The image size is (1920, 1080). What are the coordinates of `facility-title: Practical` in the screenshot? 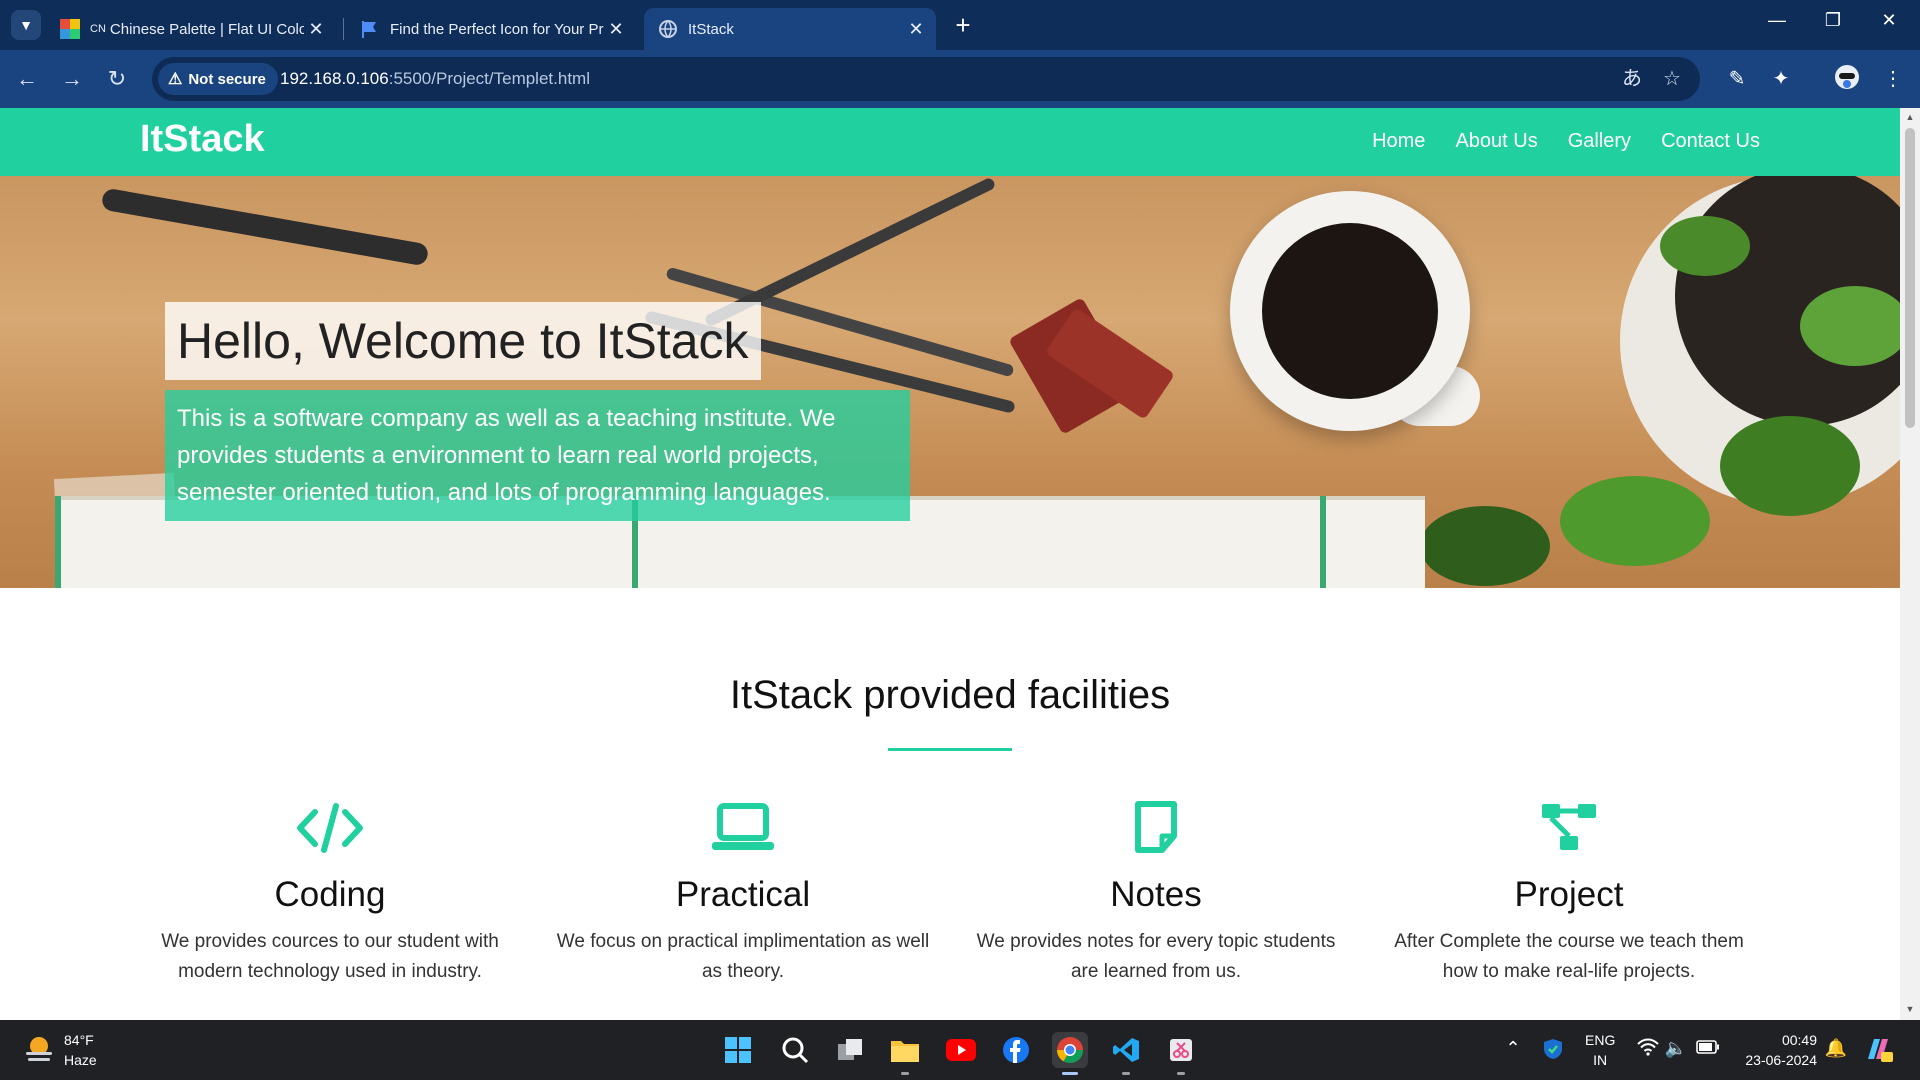 It's located at (743, 894).